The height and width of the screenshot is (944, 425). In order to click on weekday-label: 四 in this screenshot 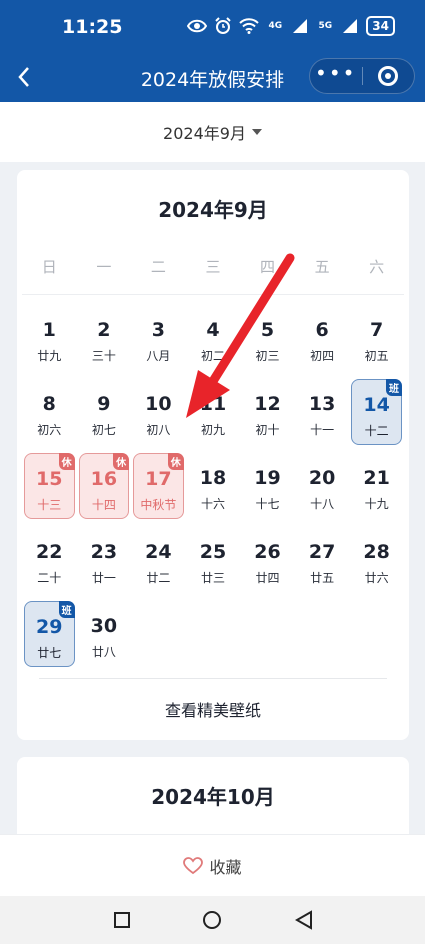, I will do `click(268, 267)`.